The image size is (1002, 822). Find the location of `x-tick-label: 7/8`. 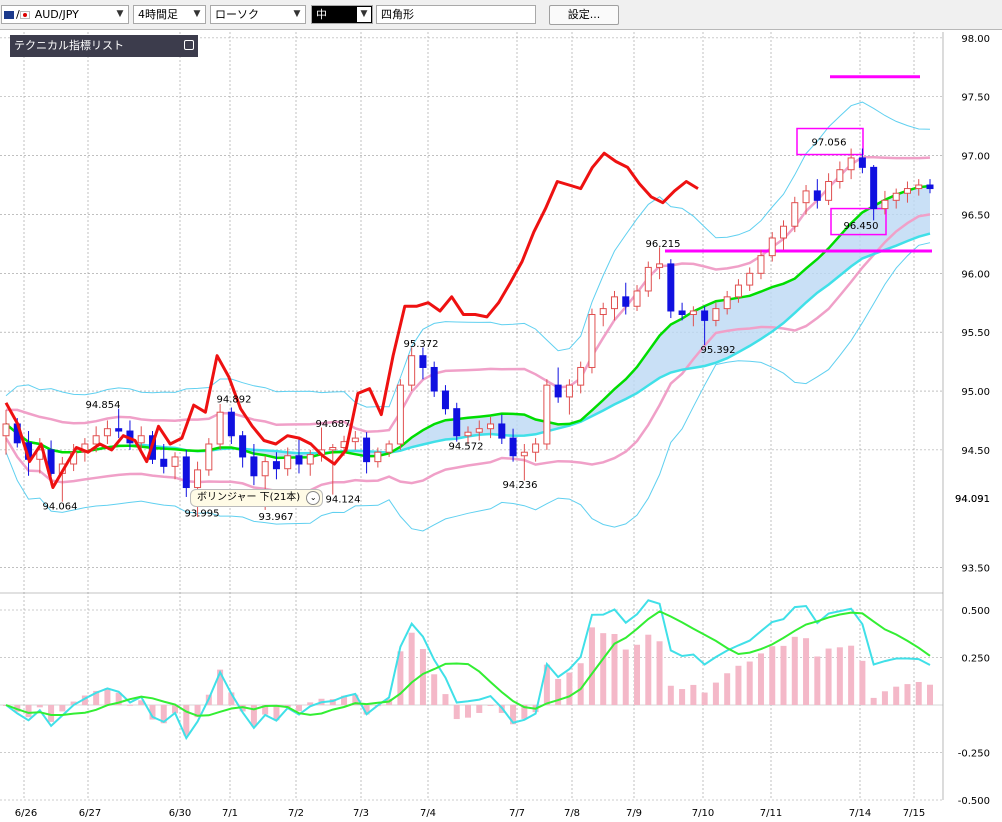

x-tick-label: 7/8 is located at coordinates (572, 813).